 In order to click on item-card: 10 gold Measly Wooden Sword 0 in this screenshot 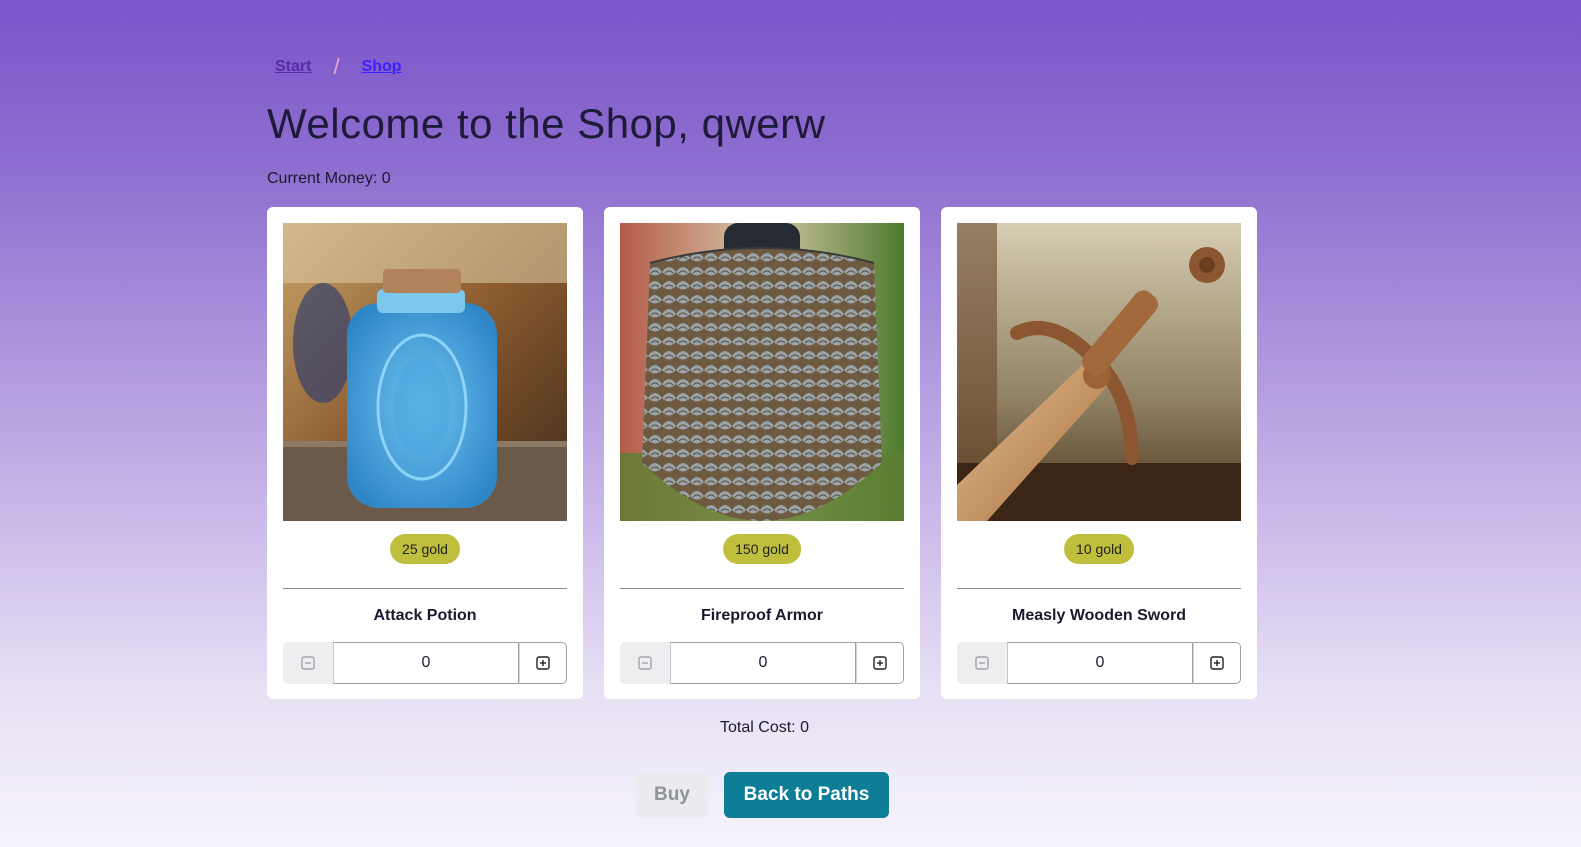, I will do `click(1099, 453)`.